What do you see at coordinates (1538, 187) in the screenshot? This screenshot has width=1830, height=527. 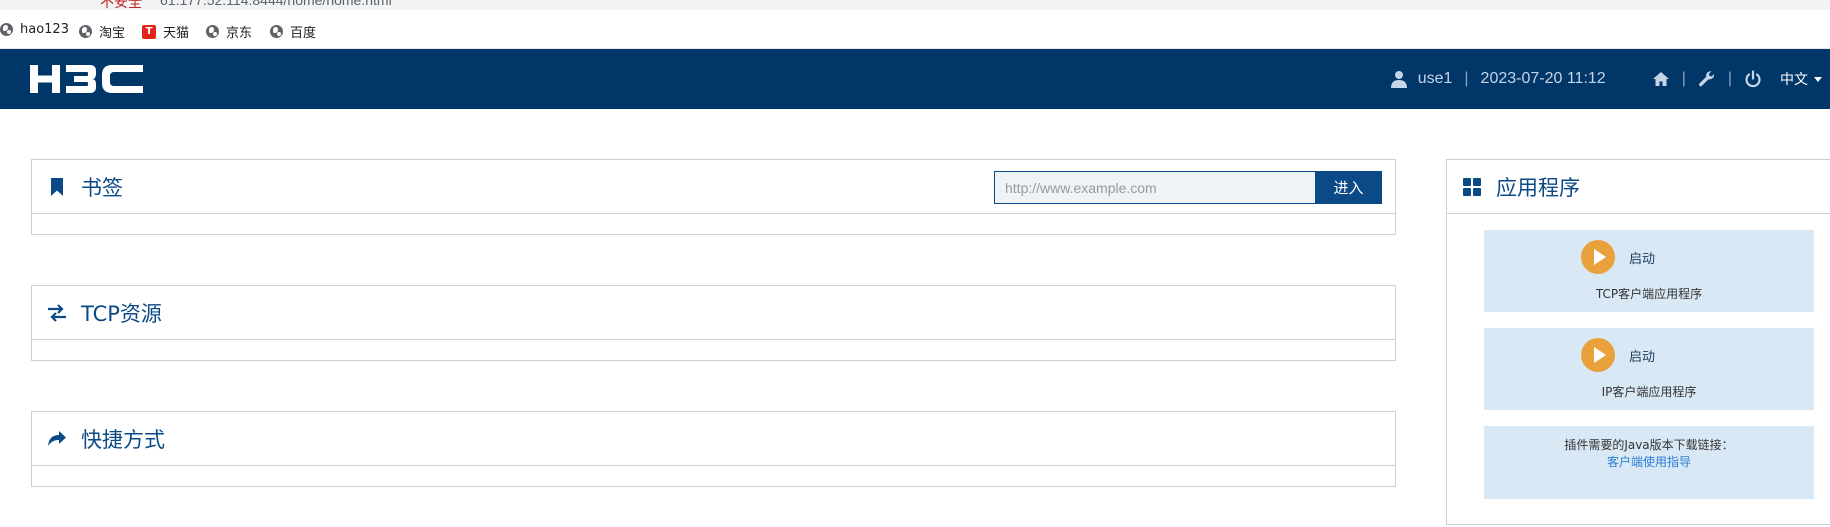 I see `panel-title: 应用程序` at bounding box center [1538, 187].